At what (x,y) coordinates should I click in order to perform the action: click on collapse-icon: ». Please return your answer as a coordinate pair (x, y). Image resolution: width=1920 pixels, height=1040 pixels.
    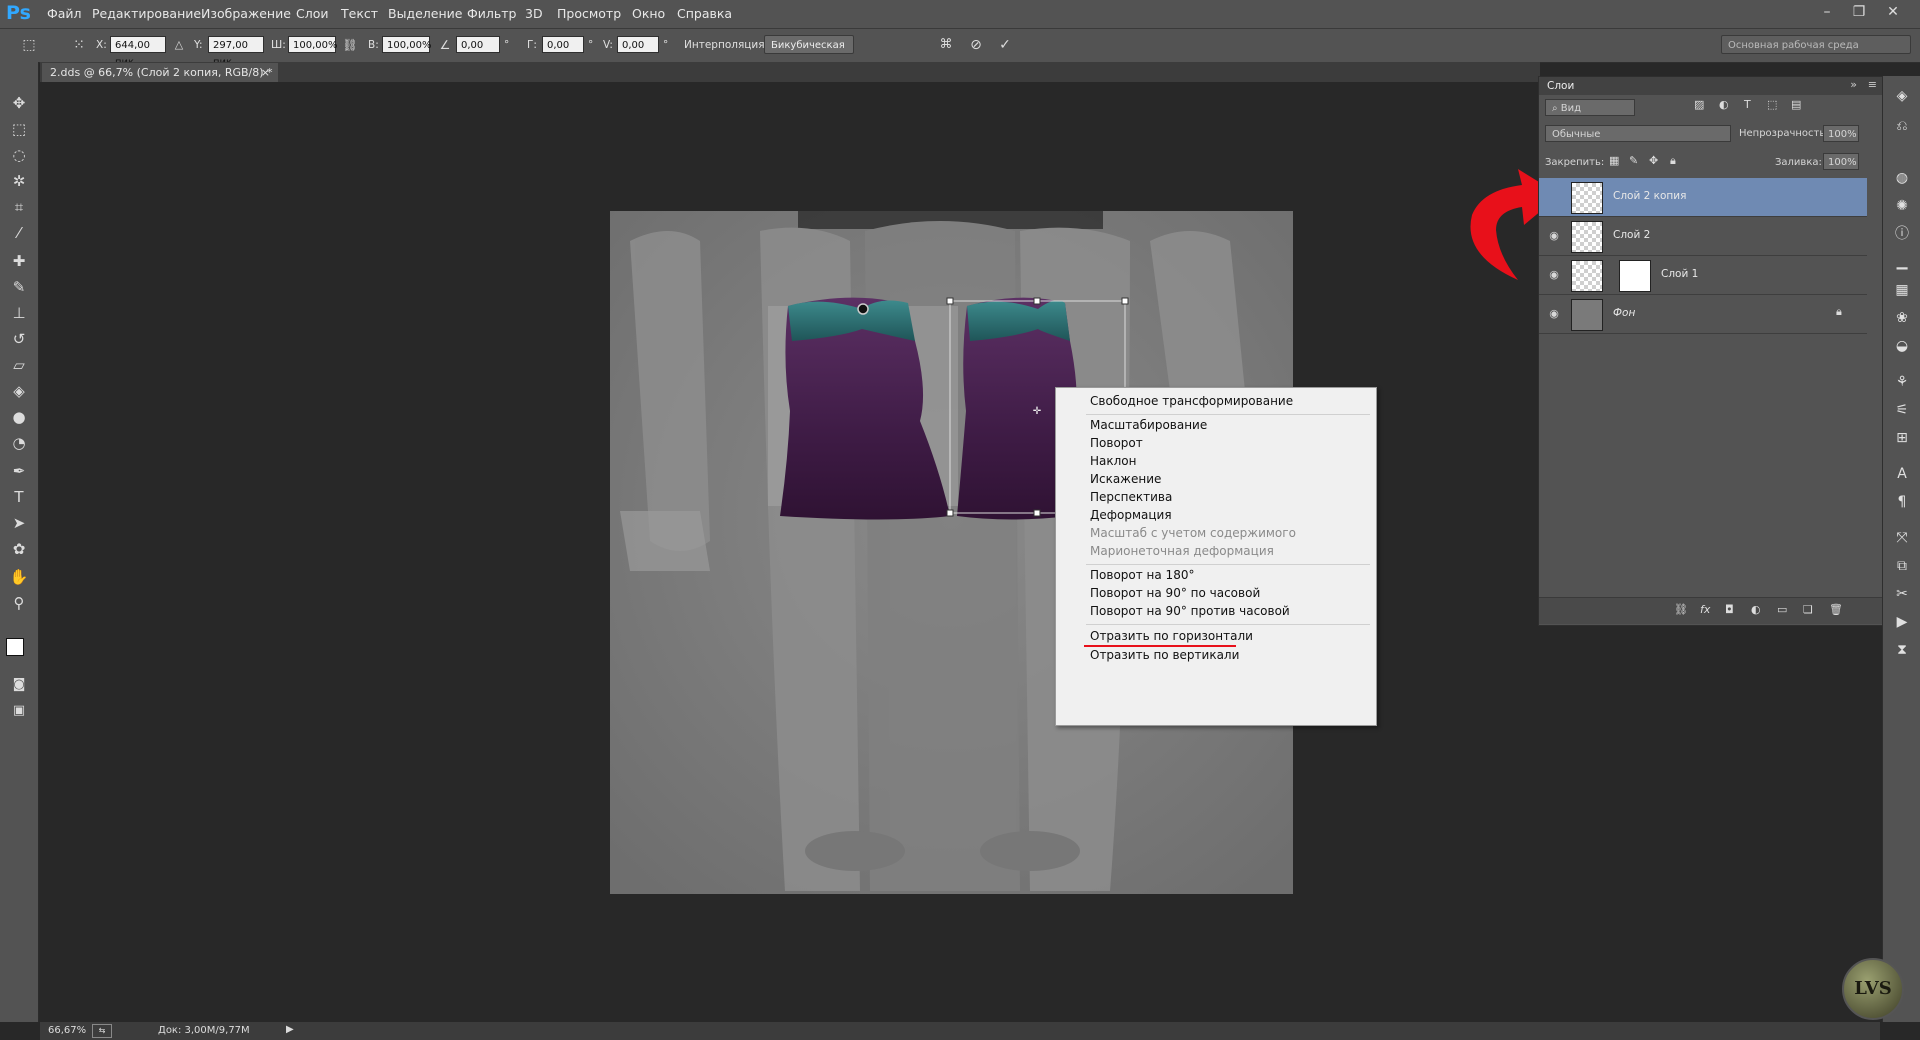
    Looking at the image, I should click on (1853, 84).